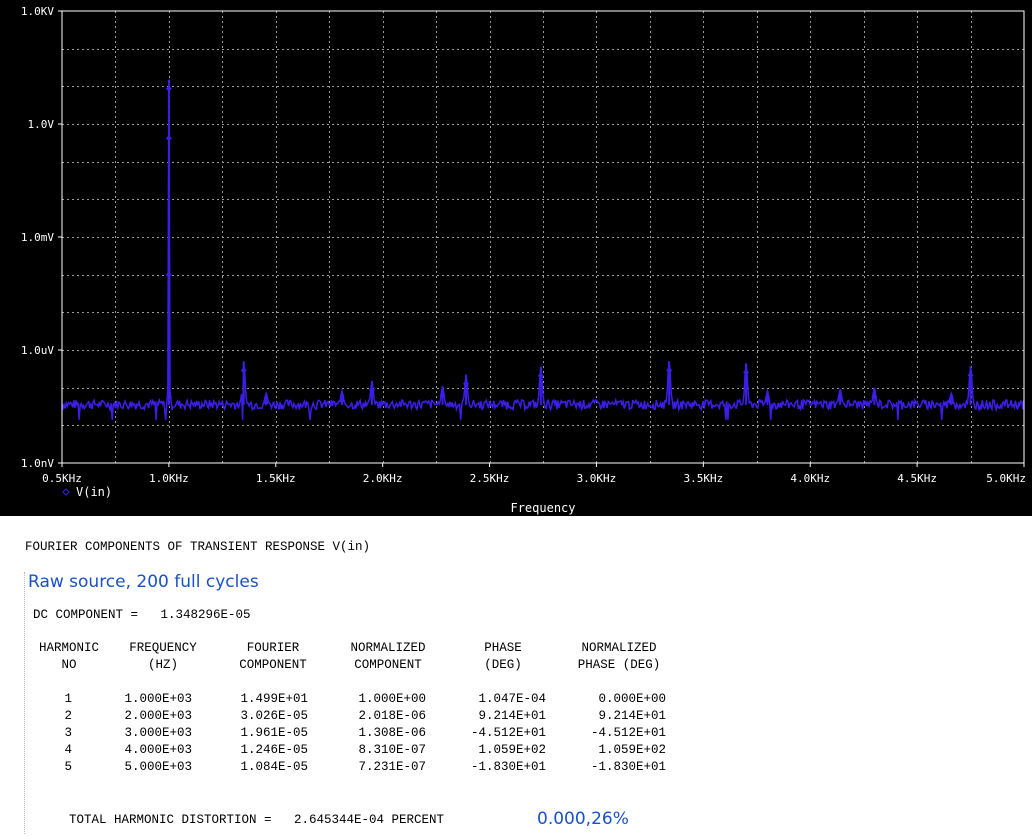 This screenshot has height=836, width=1032. What do you see at coordinates (274, 732) in the screenshot?
I see `table-cell: 1.961E-05` at bounding box center [274, 732].